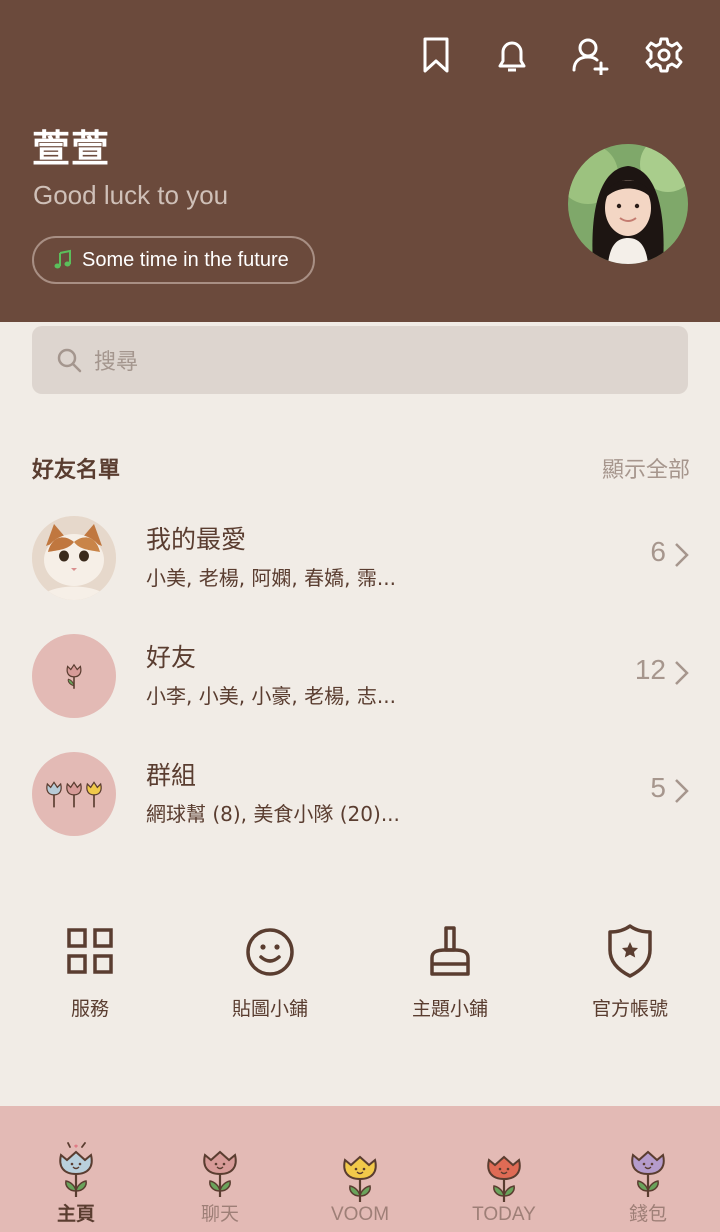 The height and width of the screenshot is (1232, 720). Describe the element at coordinates (89, 1009) in the screenshot. I see `services-label: 服務` at that location.